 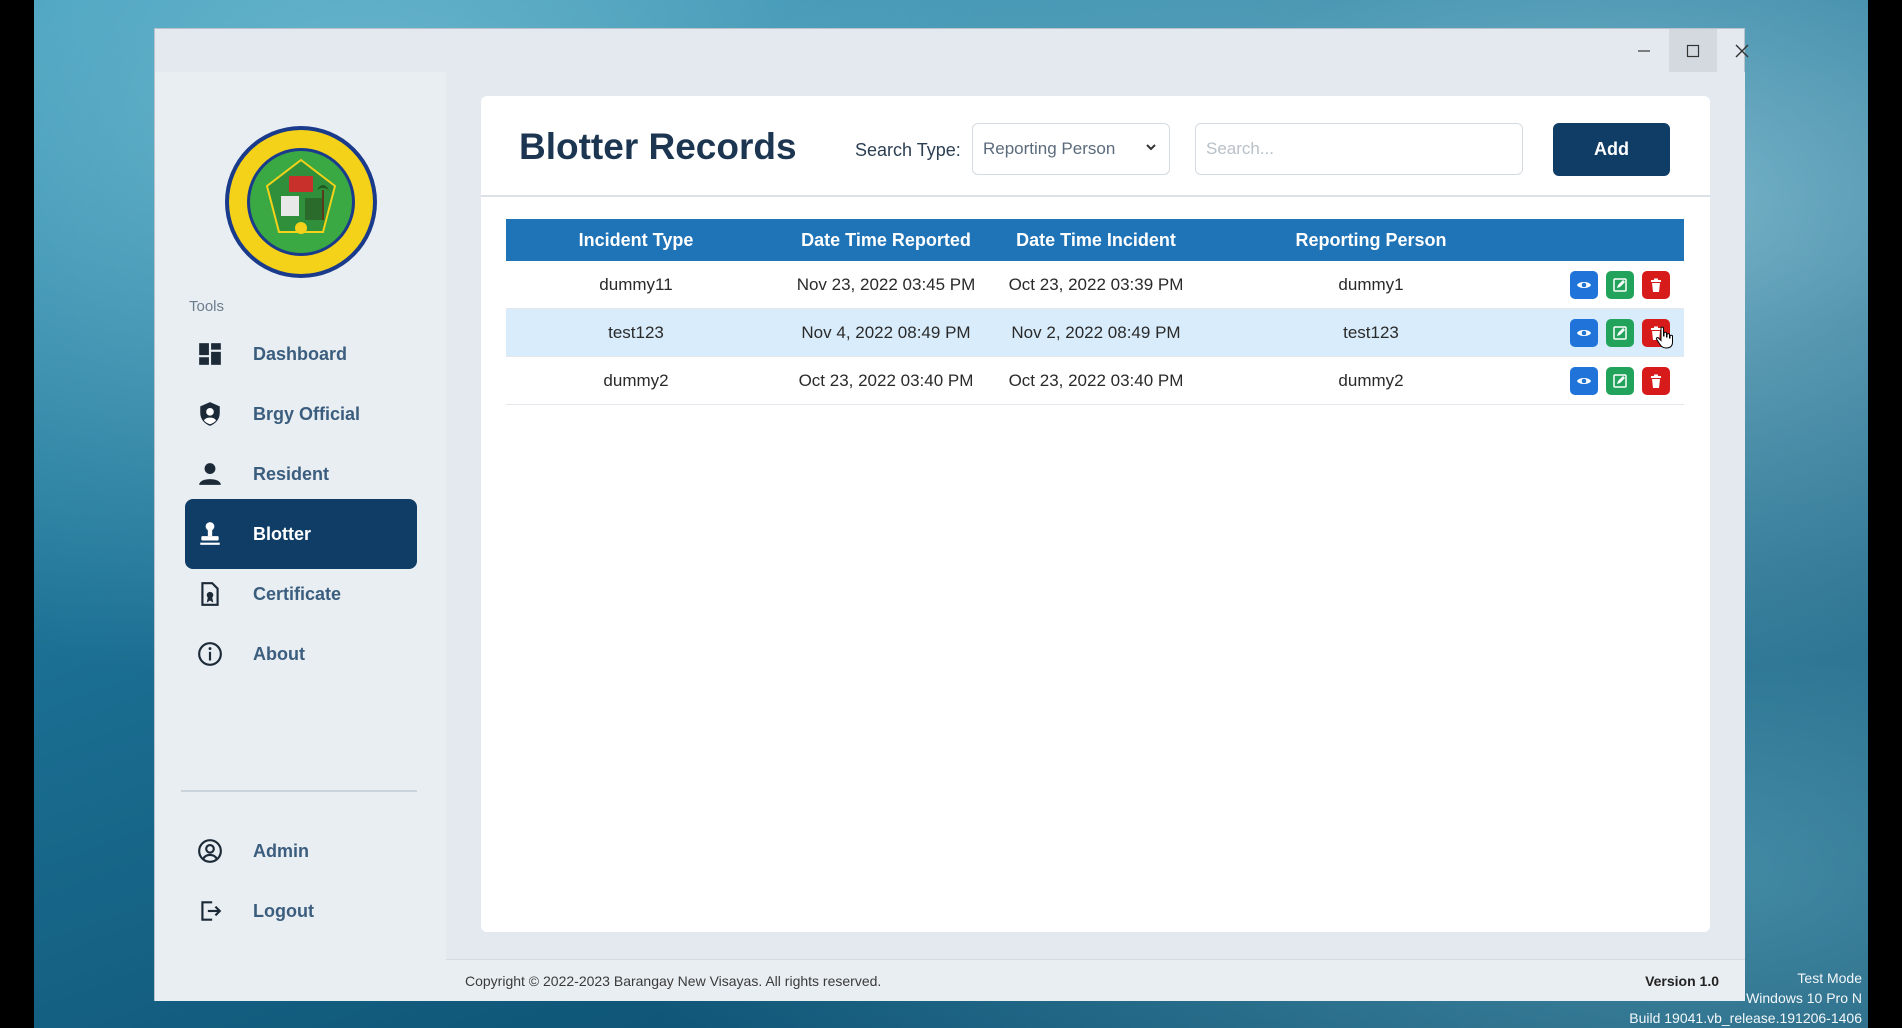 What do you see at coordinates (1049, 148) in the screenshot?
I see `search-type-value: Reporting Person` at bounding box center [1049, 148].